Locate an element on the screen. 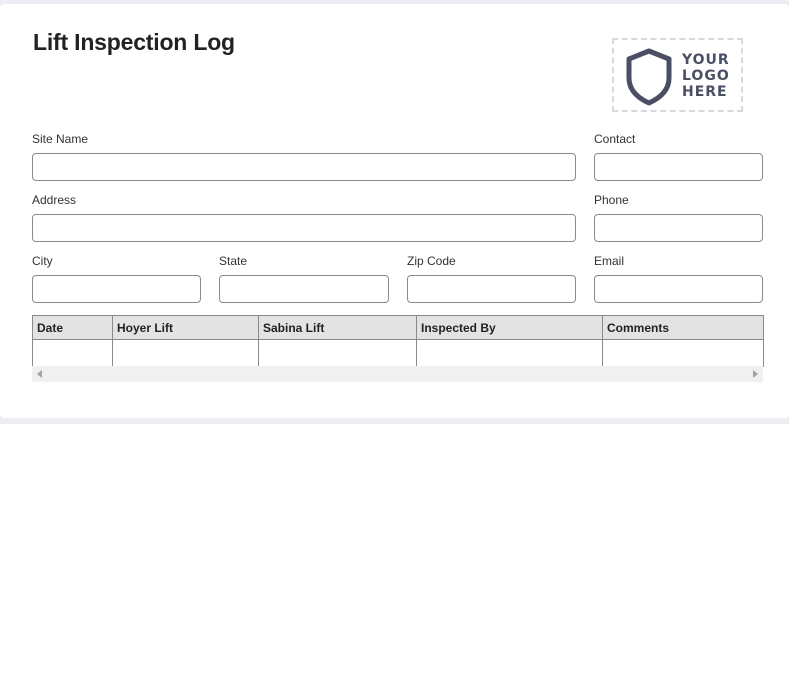  state-field is located at coordinates (304, 289).